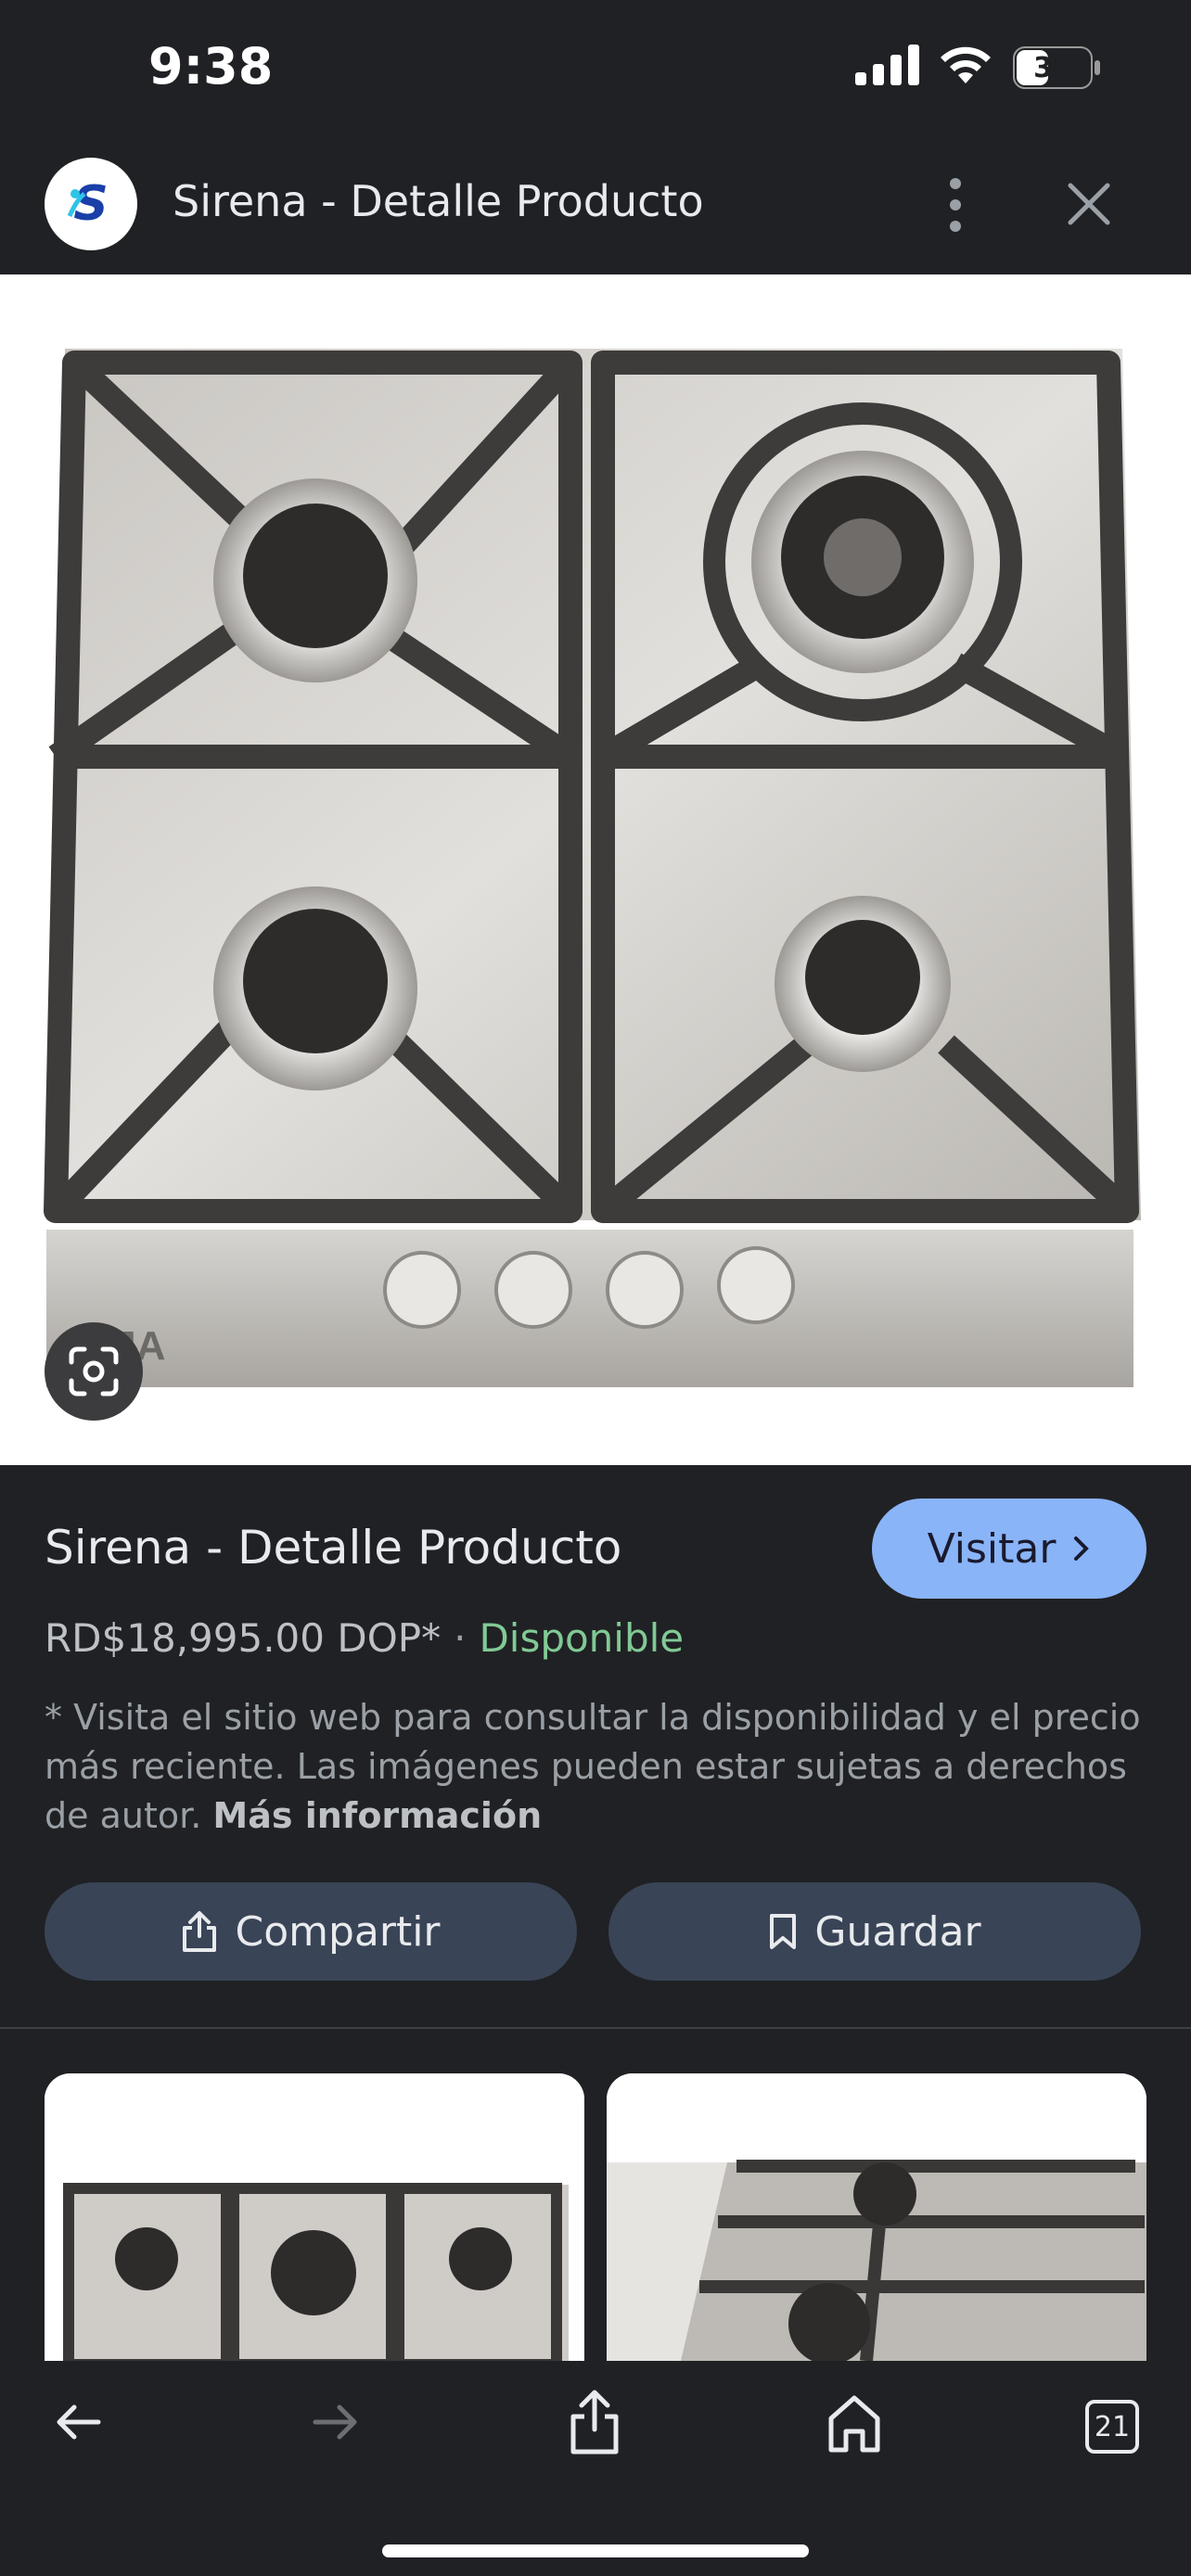  I want to click on share-button: Compartir, so click(311, 1931).